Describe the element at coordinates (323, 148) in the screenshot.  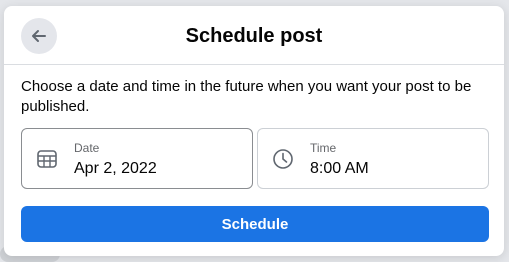
I see `time-field-label: Time` at that location.